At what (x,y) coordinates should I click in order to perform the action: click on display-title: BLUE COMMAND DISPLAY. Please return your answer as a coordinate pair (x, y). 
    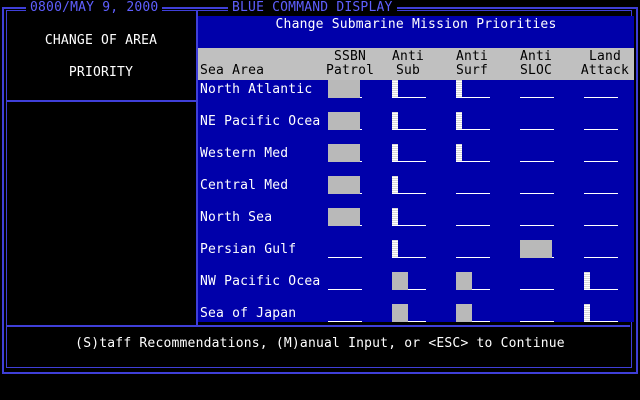
    Looking at the image, I should click on (312, 8).